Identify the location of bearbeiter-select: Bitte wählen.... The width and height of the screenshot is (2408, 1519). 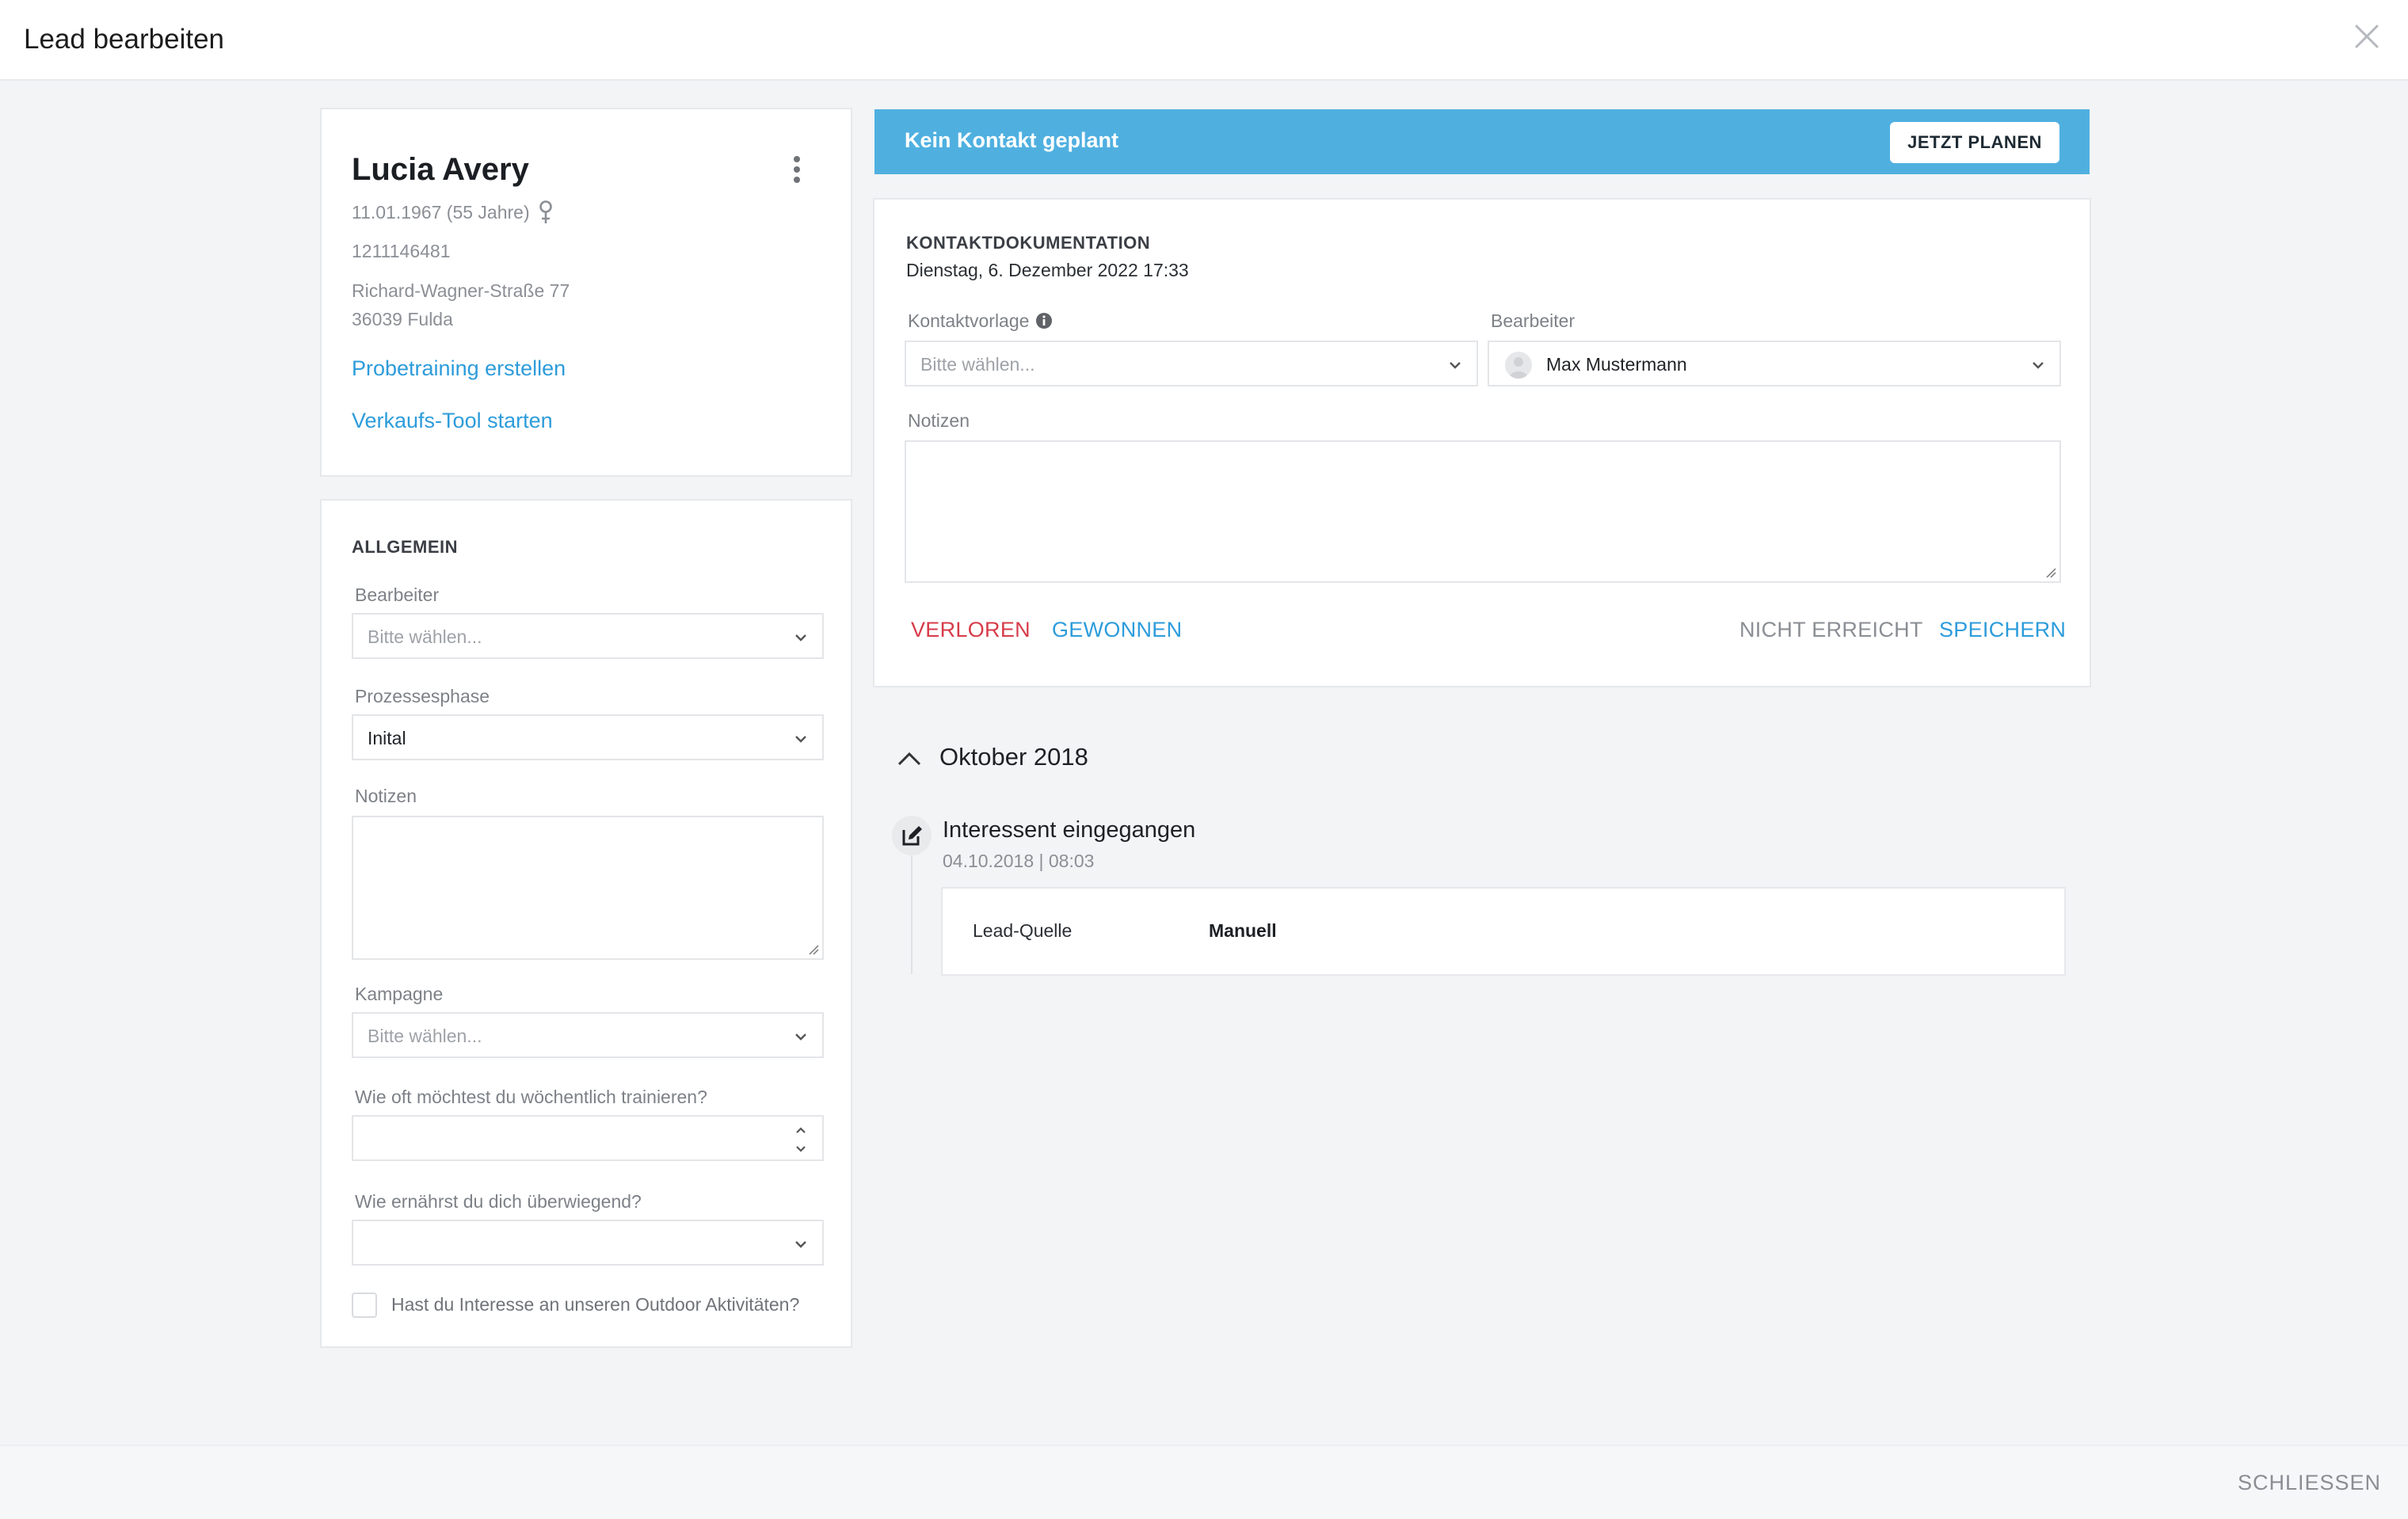
(588, 636).